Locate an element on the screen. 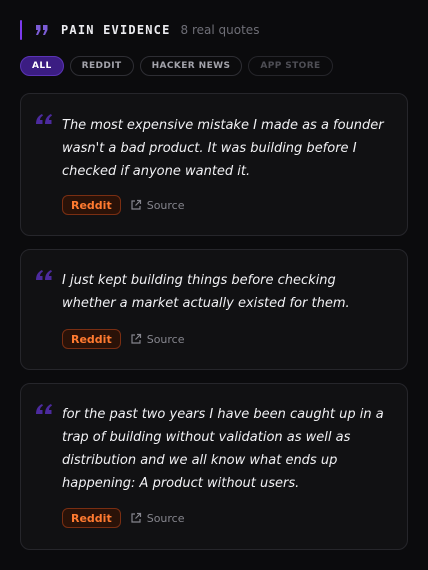 The height and width of the screenshot is (570, 428). tab-all: ALL is located at coordinates (42, 66).